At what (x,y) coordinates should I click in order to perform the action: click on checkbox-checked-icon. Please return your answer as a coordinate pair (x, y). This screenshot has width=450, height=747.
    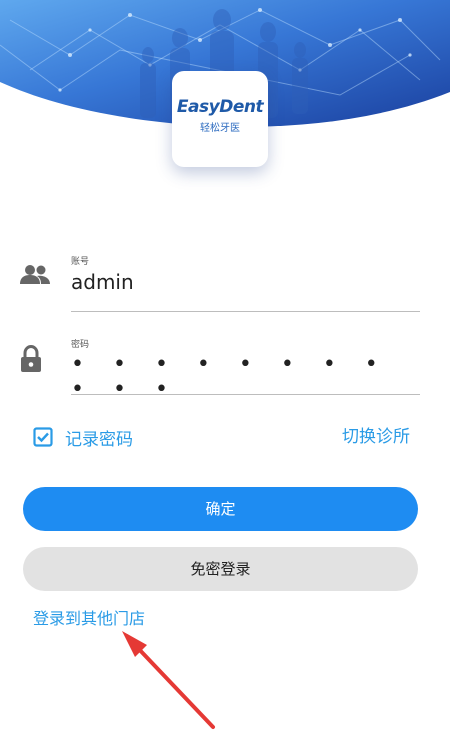
    Looking at the image, I should click on (43, 437).